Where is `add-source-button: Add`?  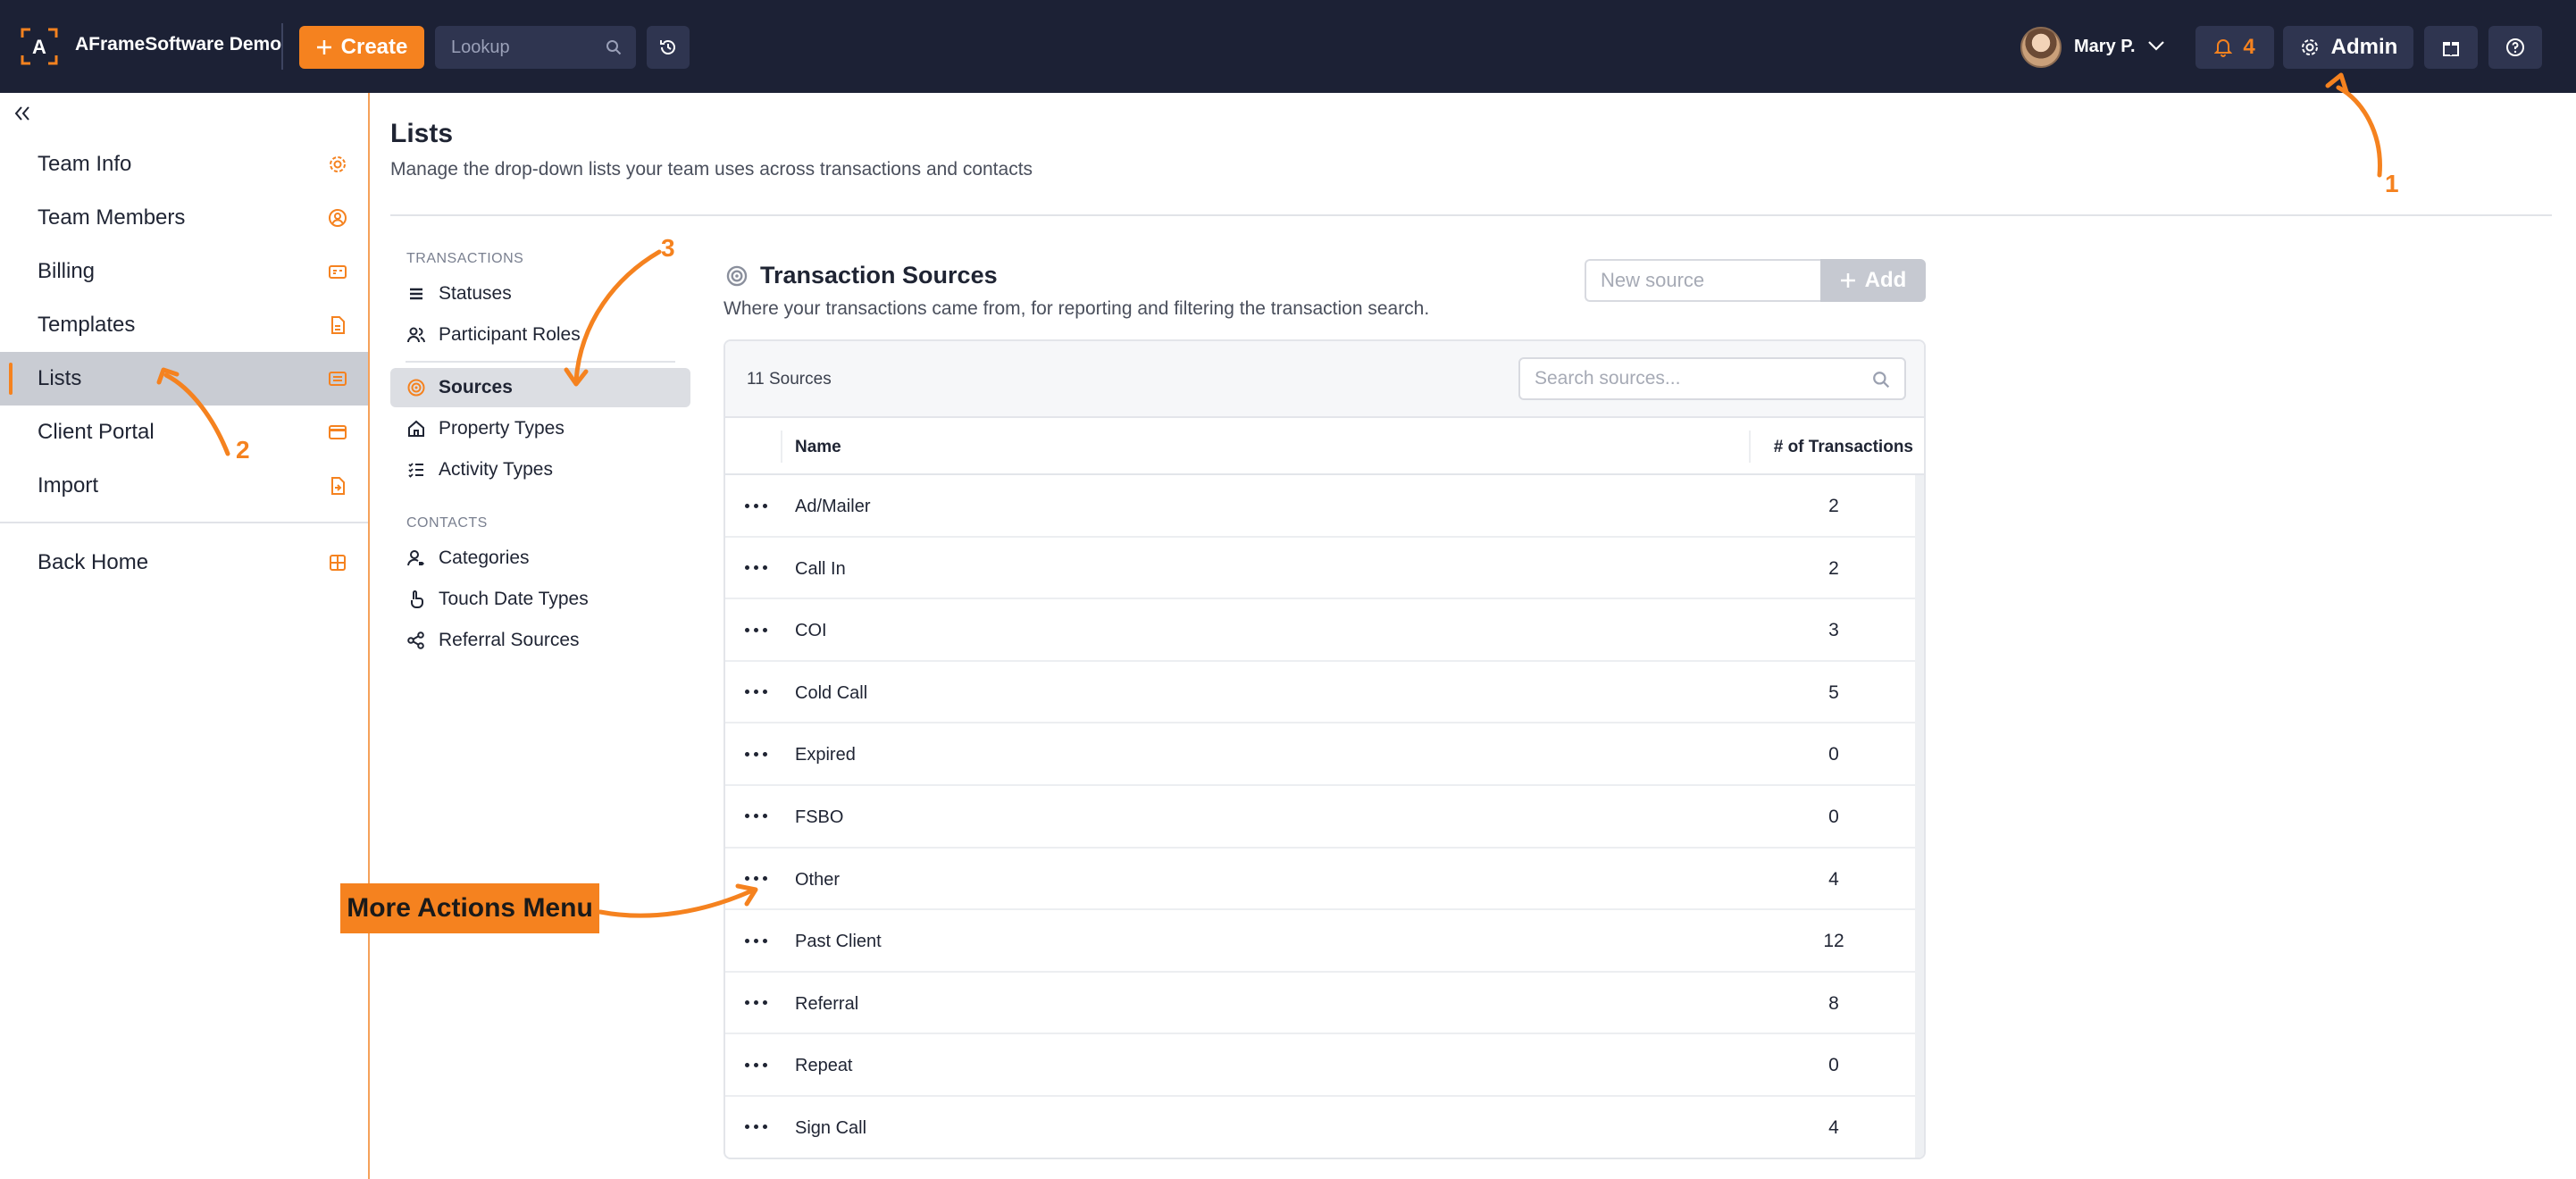
add-source-button: Add is located at coordinates (1873, 280).